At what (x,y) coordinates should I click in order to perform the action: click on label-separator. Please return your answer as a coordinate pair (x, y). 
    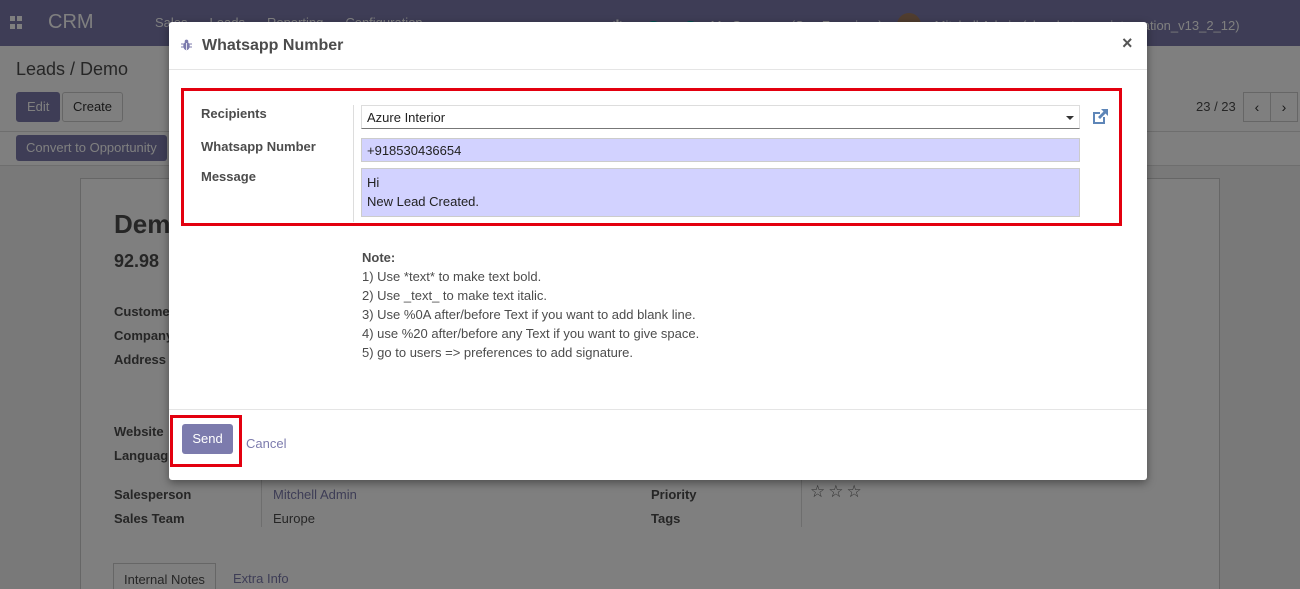
    Looking at the image, I should click on (353, 163).